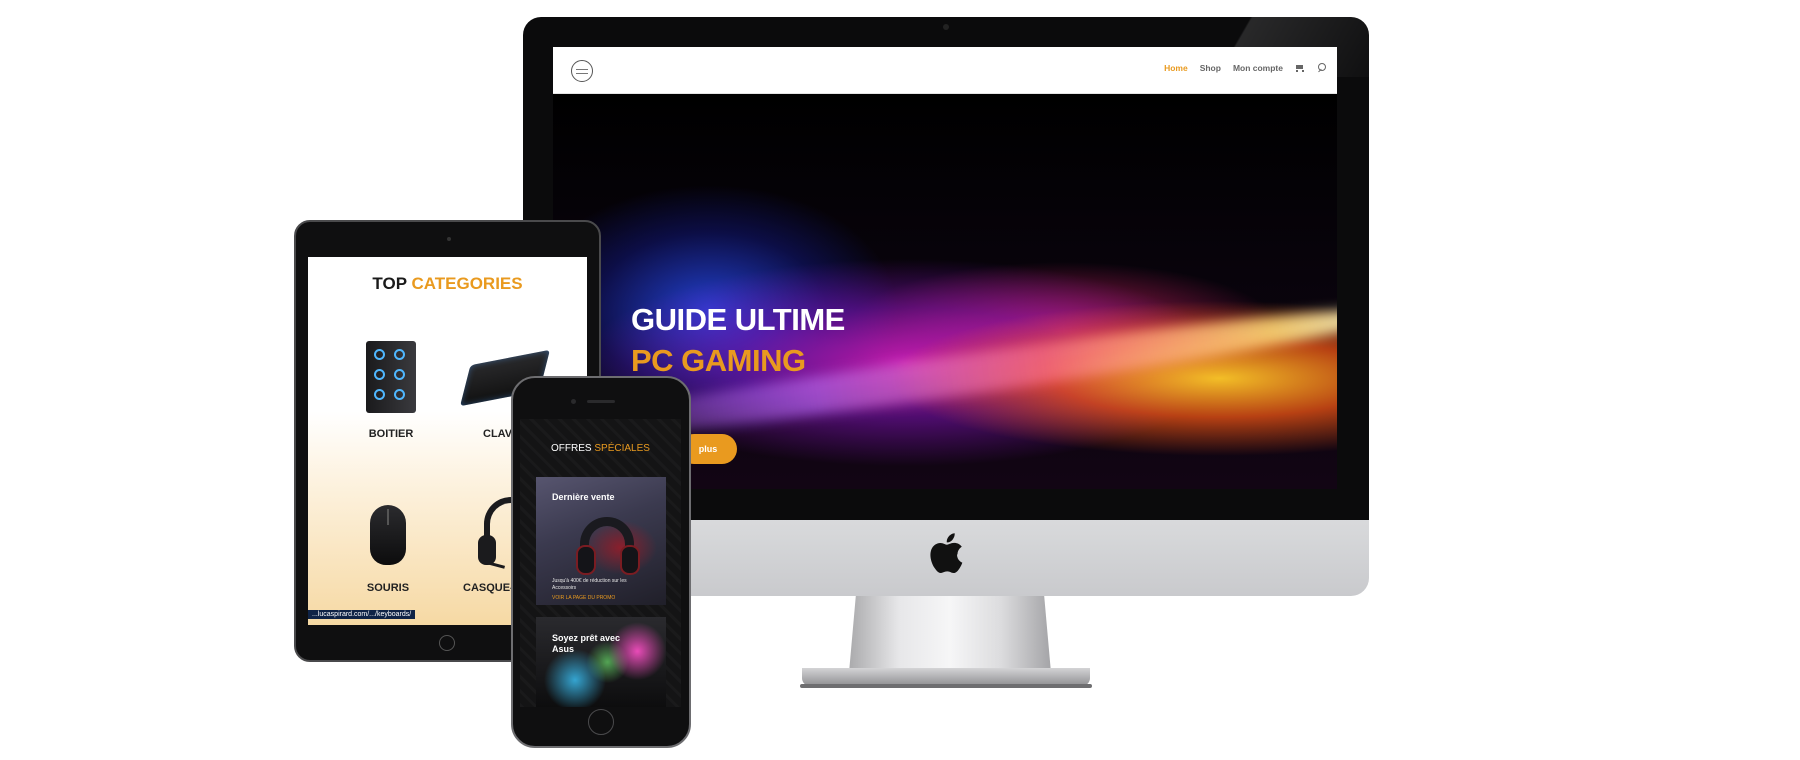 This screenshot has width=1800, height=760. Describe the element at coordinates (946, 27) in the screenshot. I see `imac-camera` at that location.